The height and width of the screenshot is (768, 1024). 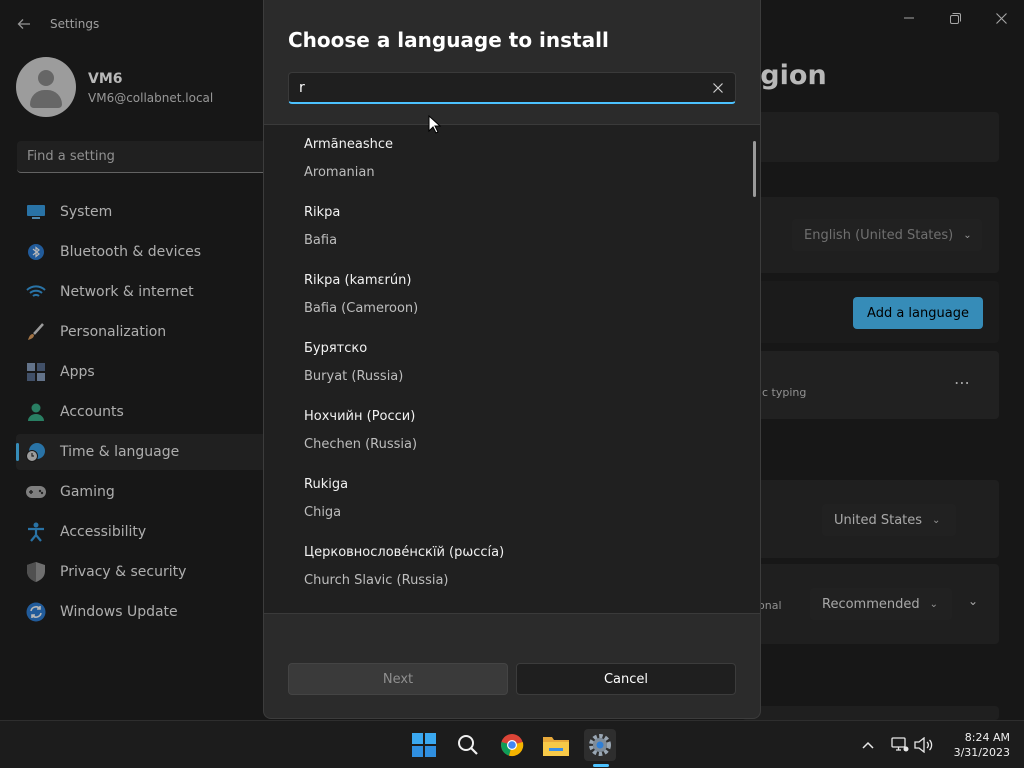 I want to click on cancel-button: Cancel, so click(x=626, y=679).